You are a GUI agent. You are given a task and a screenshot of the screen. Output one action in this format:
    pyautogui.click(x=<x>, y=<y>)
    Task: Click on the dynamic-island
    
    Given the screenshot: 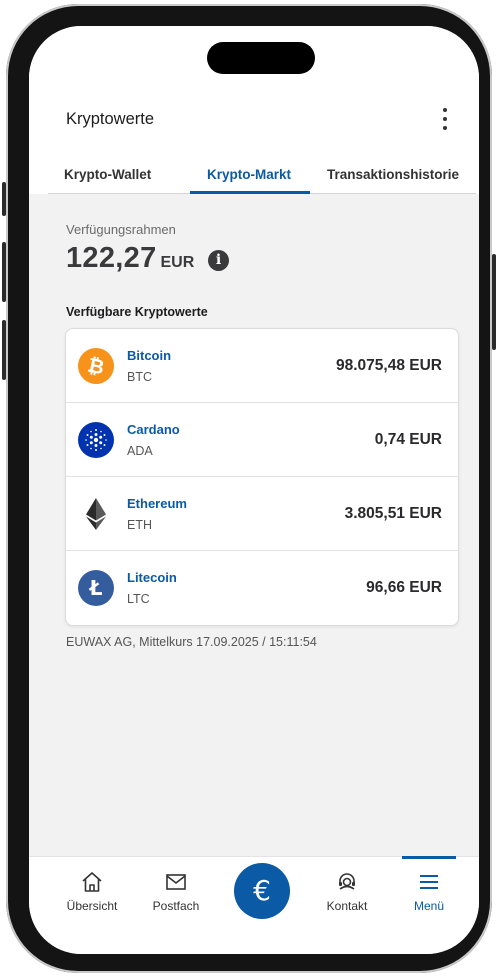 What is the action you would take?
    pyautogui.click(x=261, y=58)
    